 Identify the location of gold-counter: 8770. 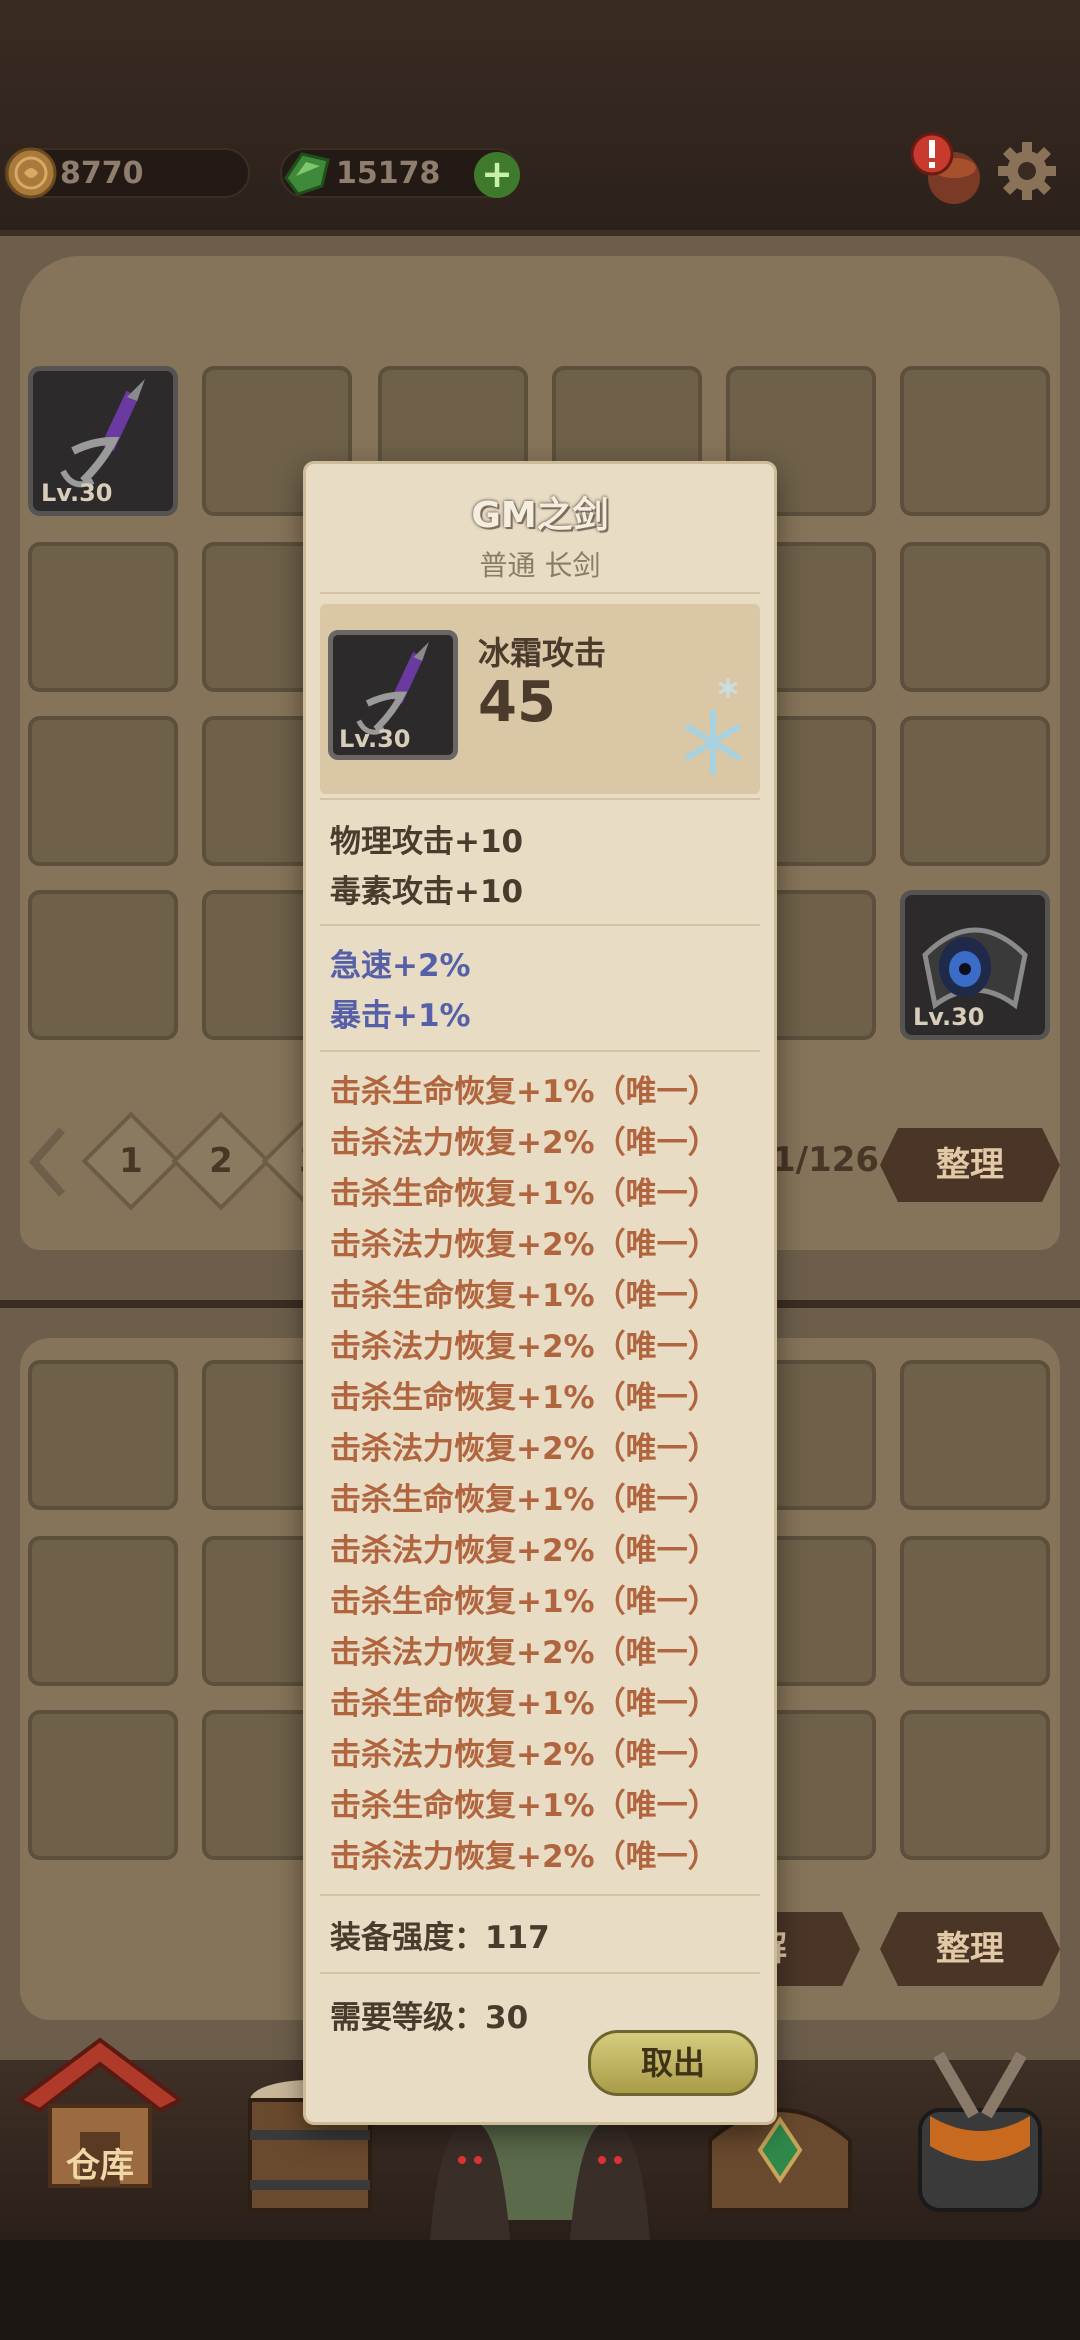
(127, 173).